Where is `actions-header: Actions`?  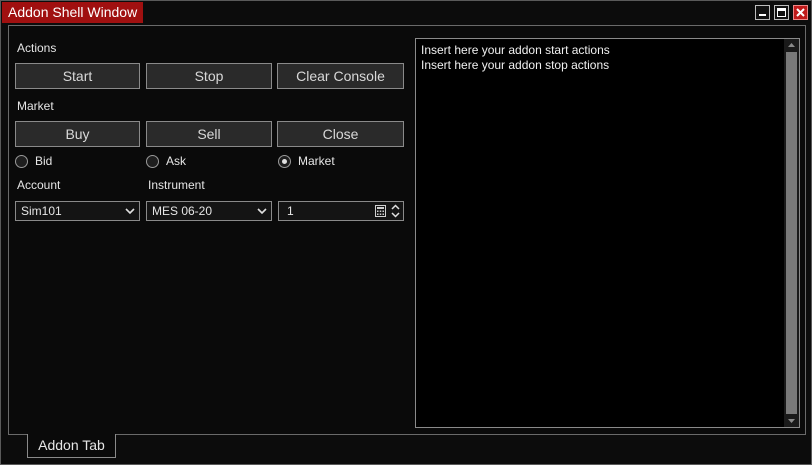
actions-header: Actions is located at coordinates (37, 48).